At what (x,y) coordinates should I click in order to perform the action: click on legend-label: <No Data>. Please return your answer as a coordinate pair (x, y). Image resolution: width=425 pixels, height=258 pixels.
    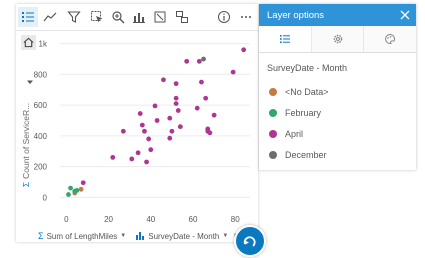
    Looking at the image, I should click on (307, 91).